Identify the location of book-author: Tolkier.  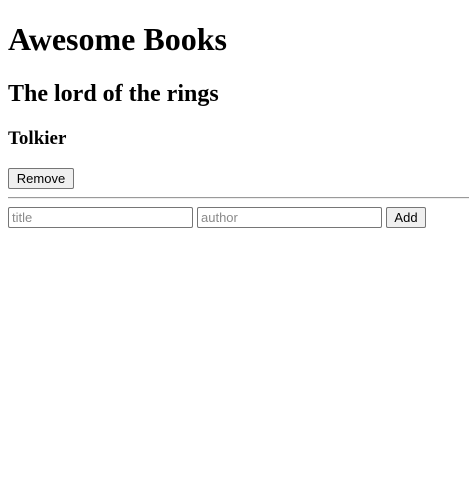
(37, 138).